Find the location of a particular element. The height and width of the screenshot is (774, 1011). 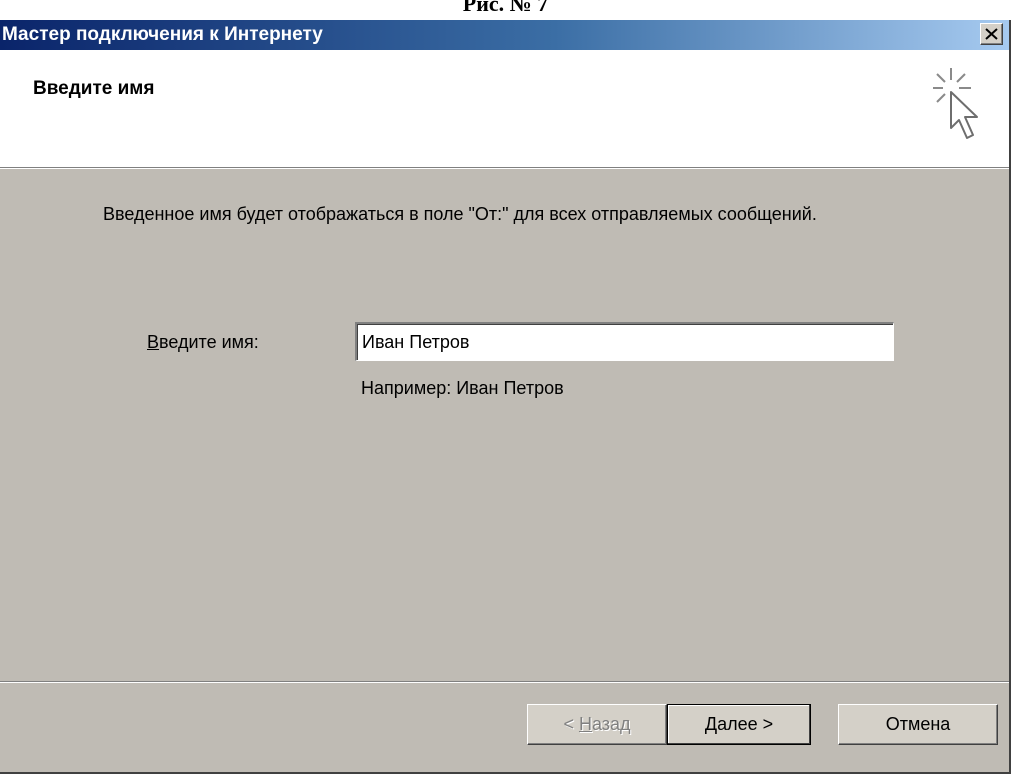

figure-caption: Рис. № 7 is located at coordinates (505, 8).